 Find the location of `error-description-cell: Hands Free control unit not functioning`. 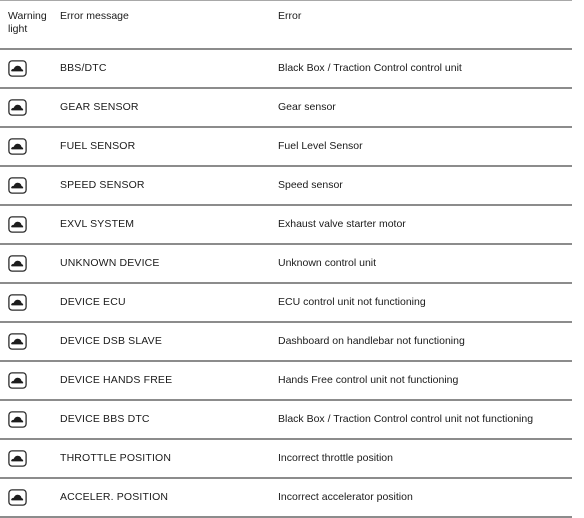

error-description-cell: Hands Free control unit not functioning is located at coordinates (368, 380).